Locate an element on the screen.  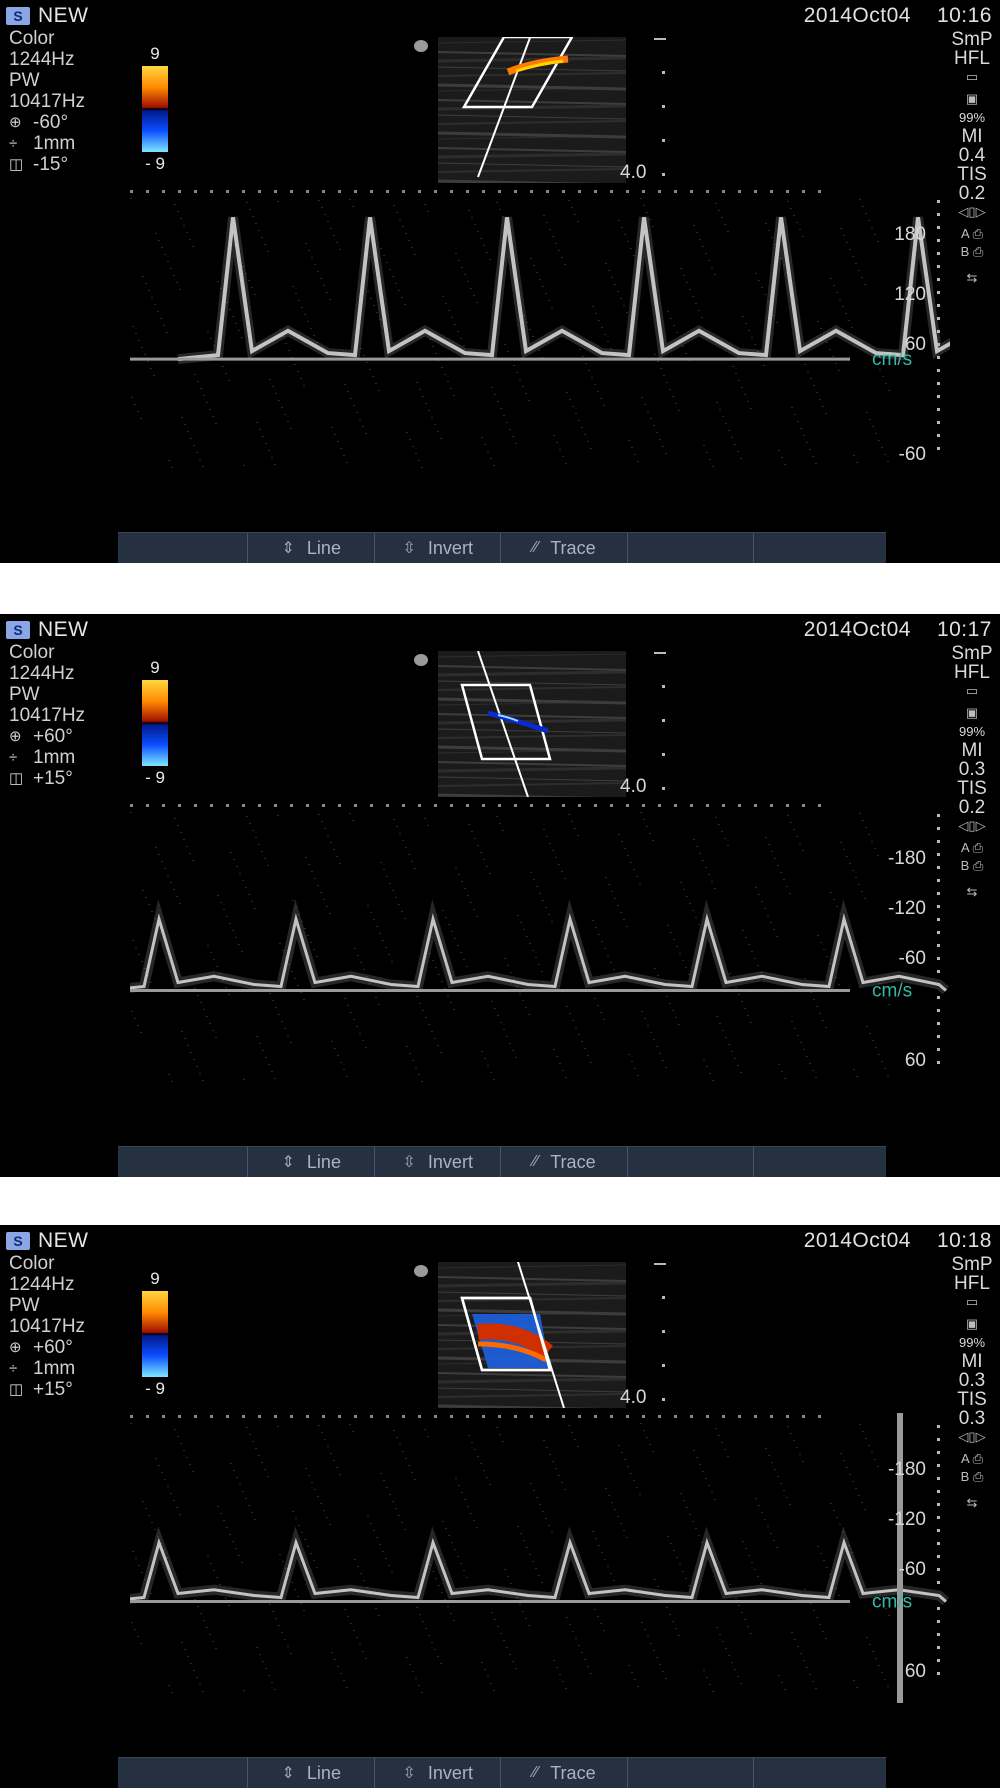
usb-icon: ⇆ is located at coordinates (972, 1502).